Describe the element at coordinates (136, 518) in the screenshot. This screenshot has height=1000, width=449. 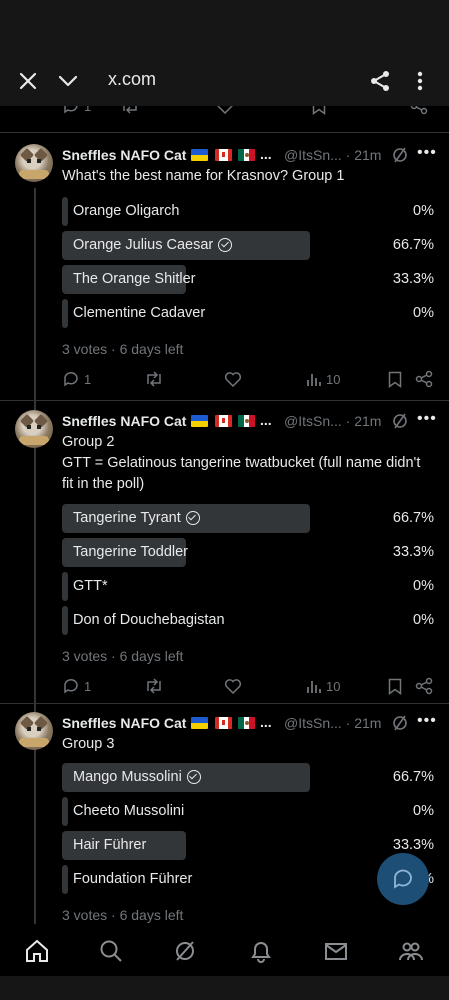
I see `poll-option-label: Tangerine Tyrant` at that location.